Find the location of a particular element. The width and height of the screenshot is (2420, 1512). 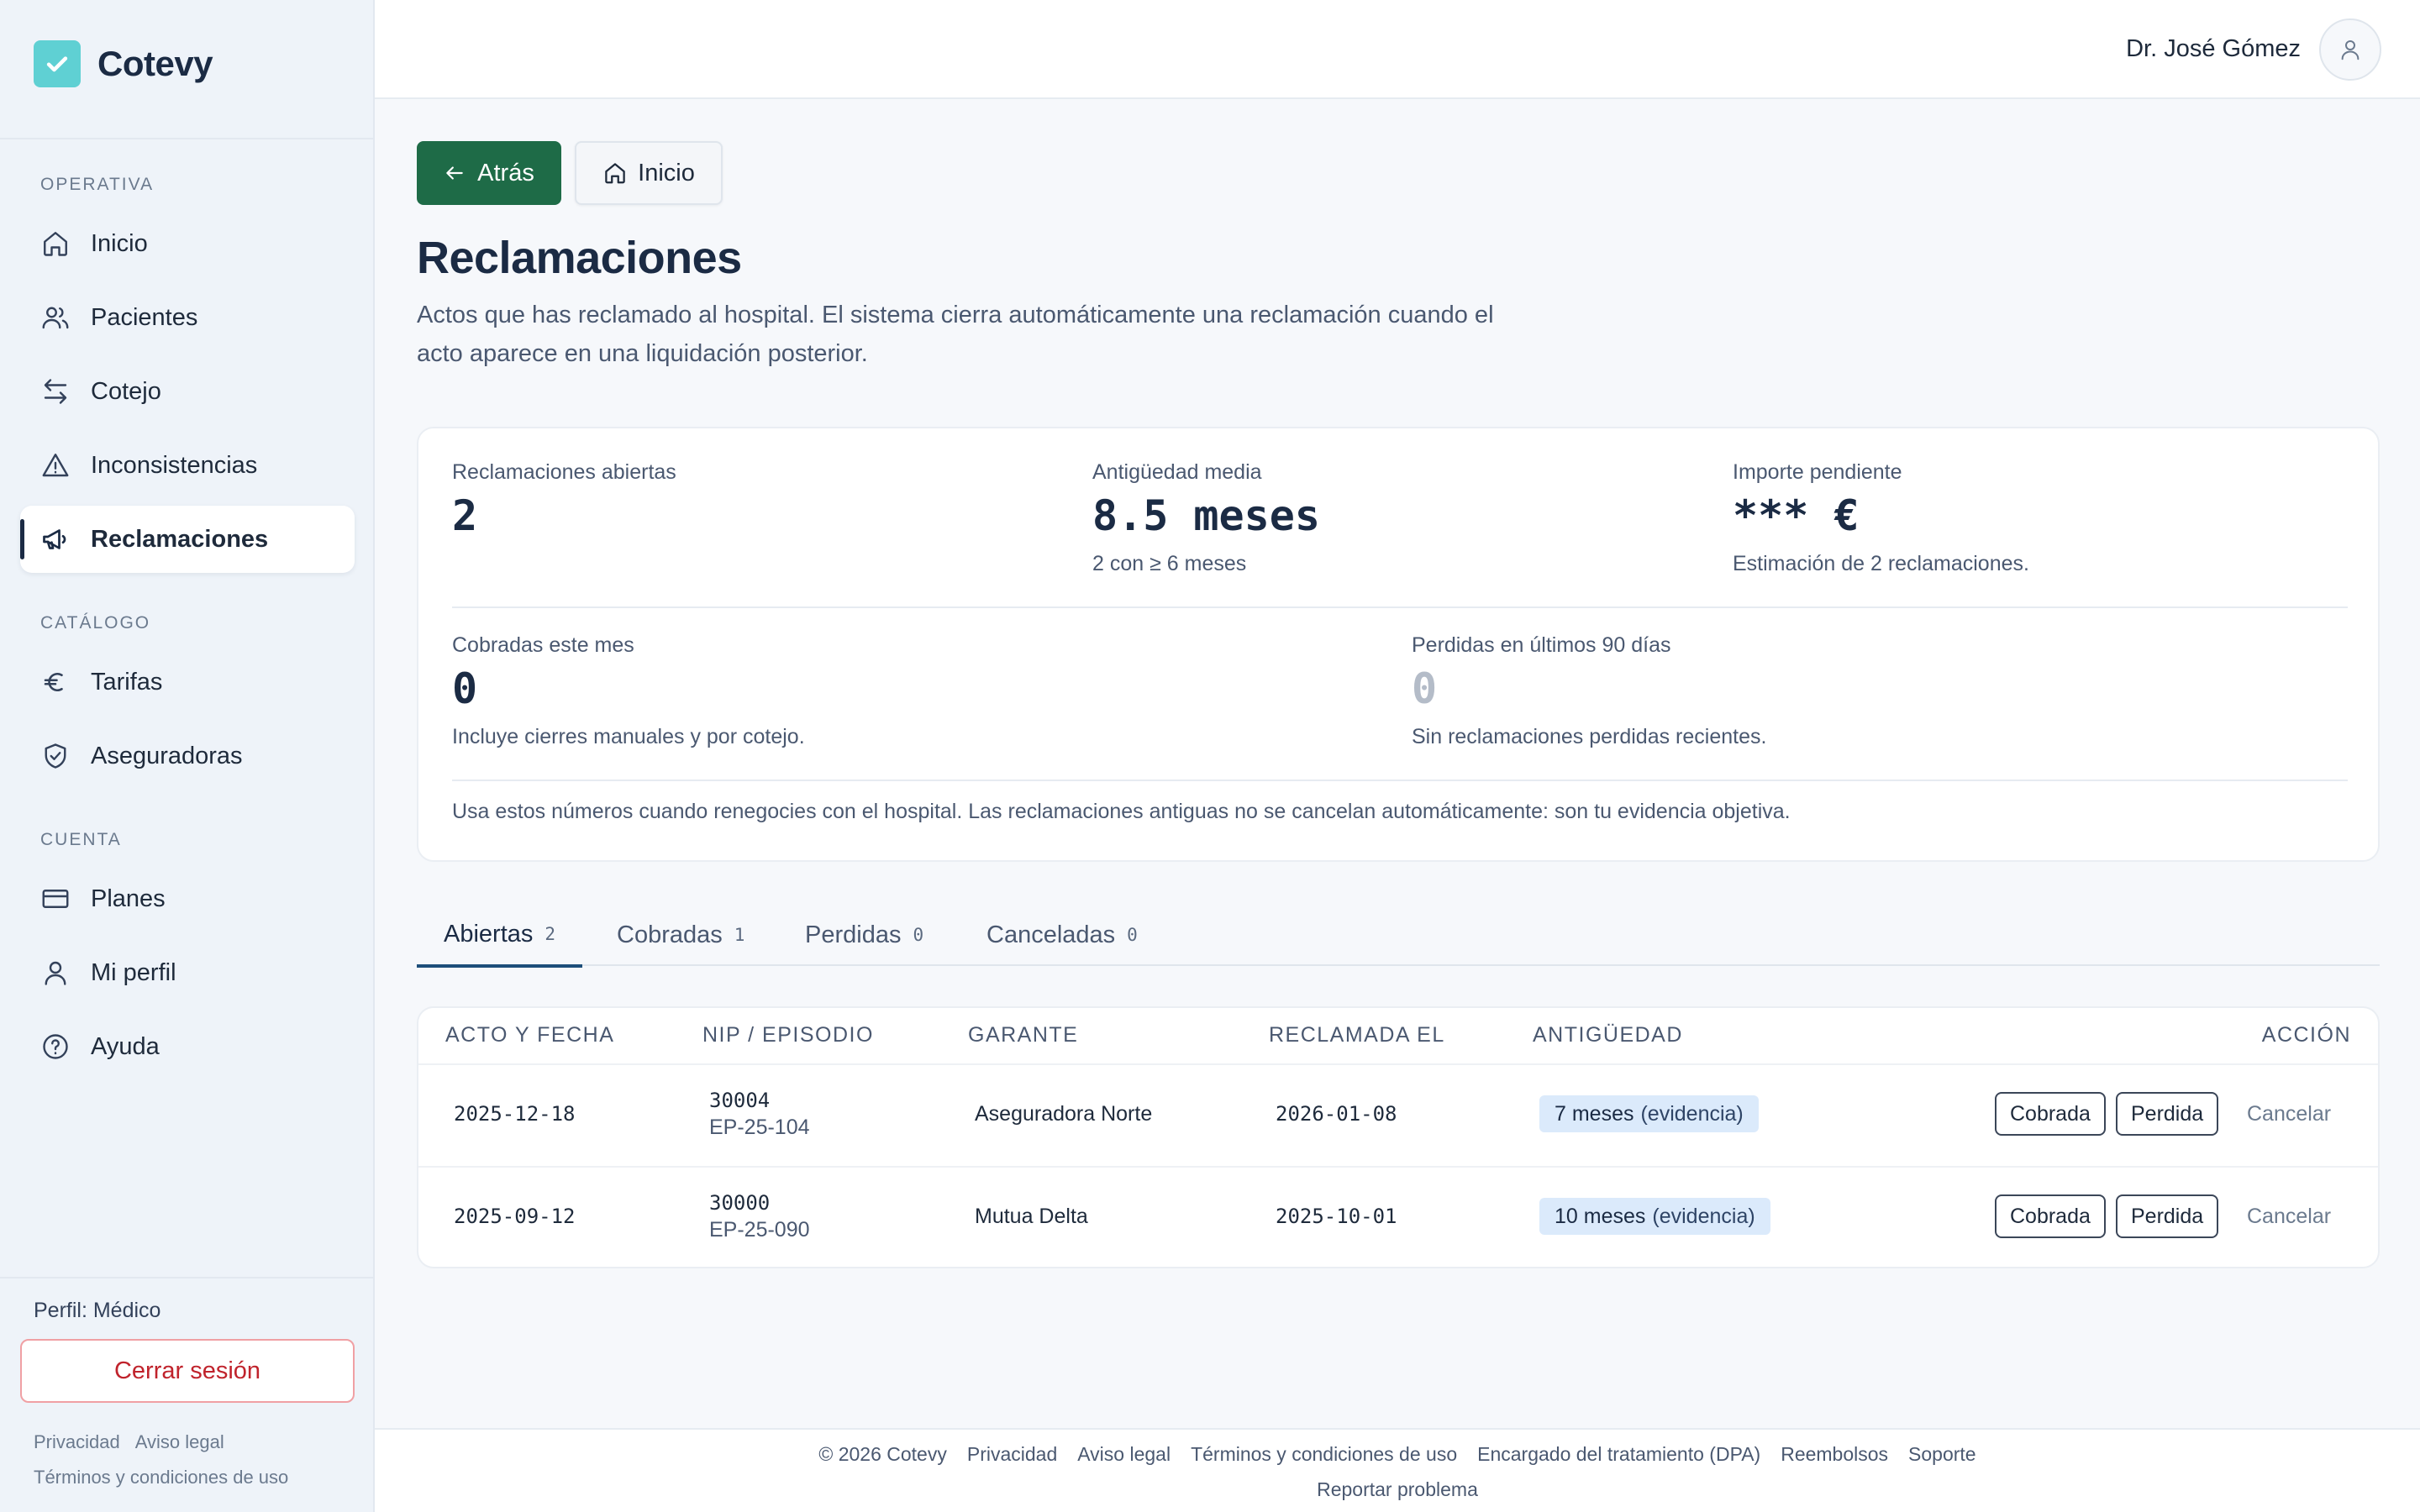

stat-open-claims: Reclamaciones abiertas 2 is located at coordinates (564, 500).